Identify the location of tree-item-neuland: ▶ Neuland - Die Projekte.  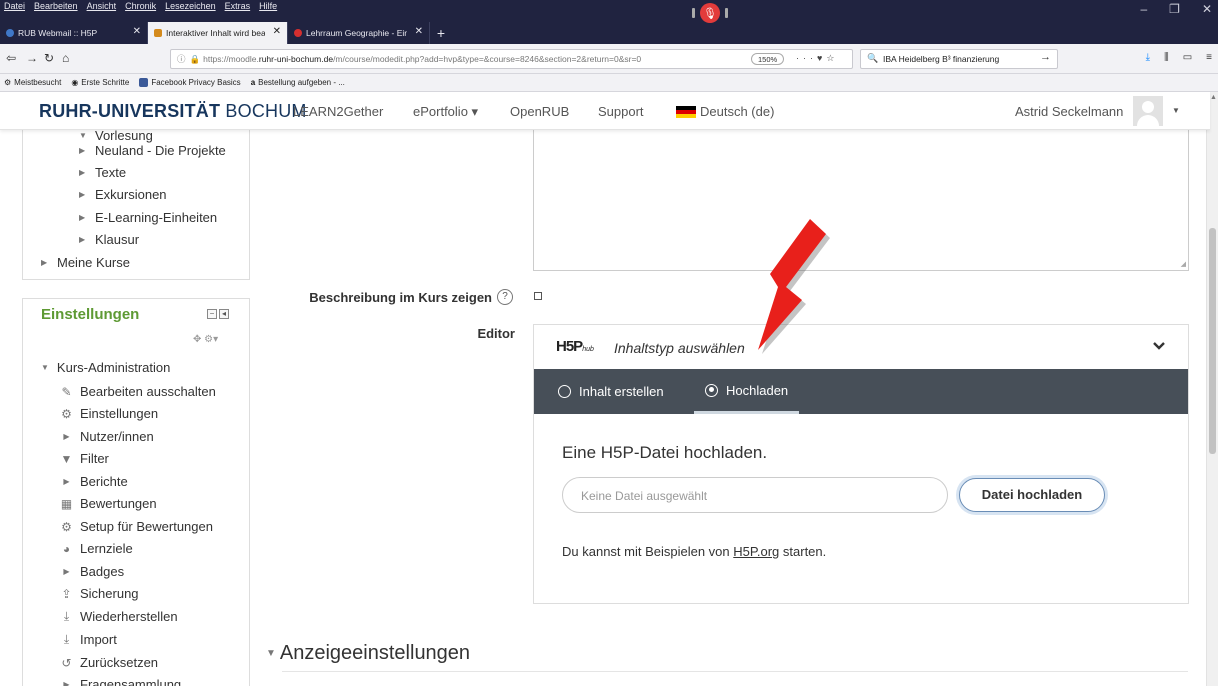
(152, 150).